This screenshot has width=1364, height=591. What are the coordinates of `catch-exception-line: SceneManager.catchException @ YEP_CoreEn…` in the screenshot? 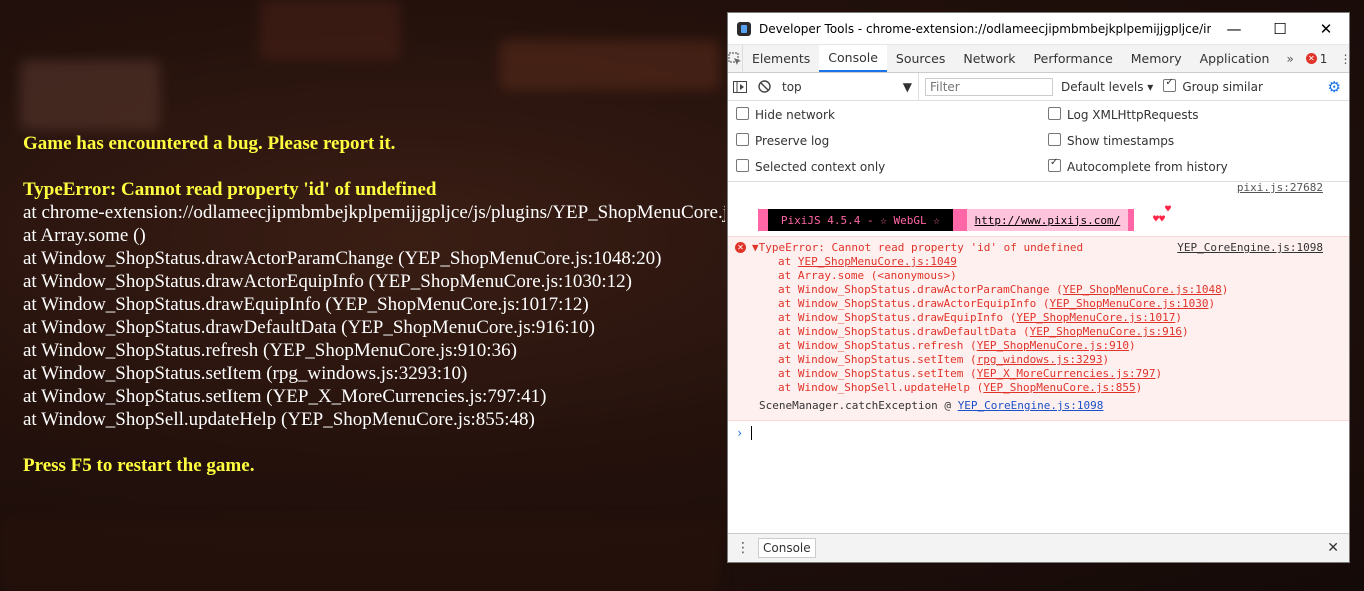 It's located at (931, 405).